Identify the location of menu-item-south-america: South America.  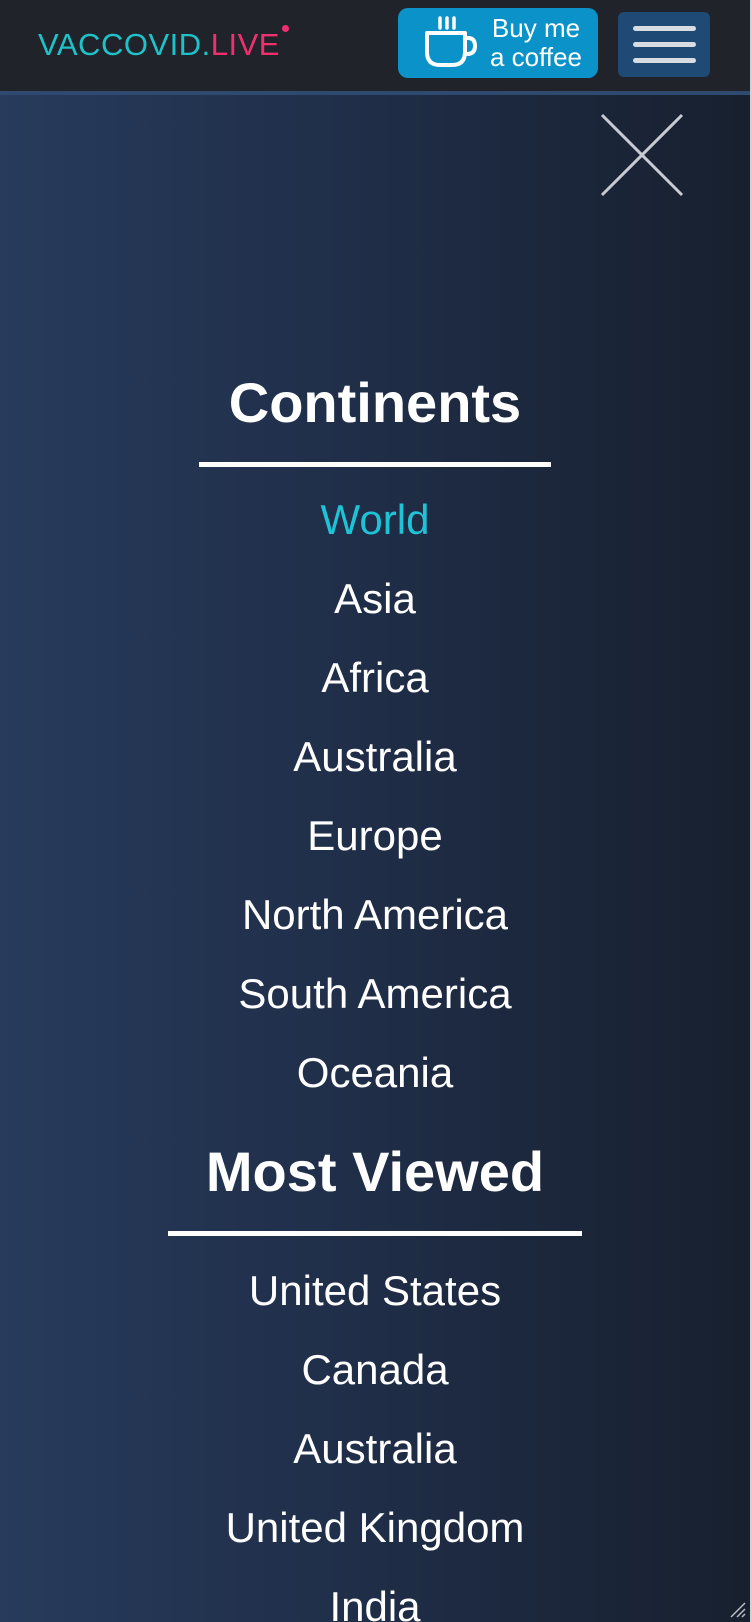
(375, 994).